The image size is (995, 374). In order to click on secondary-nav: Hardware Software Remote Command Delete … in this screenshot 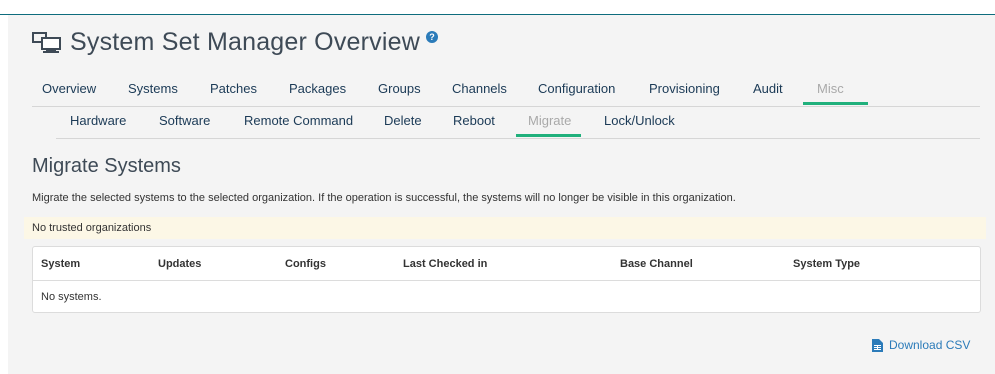, I will do `click(518, 126)`.